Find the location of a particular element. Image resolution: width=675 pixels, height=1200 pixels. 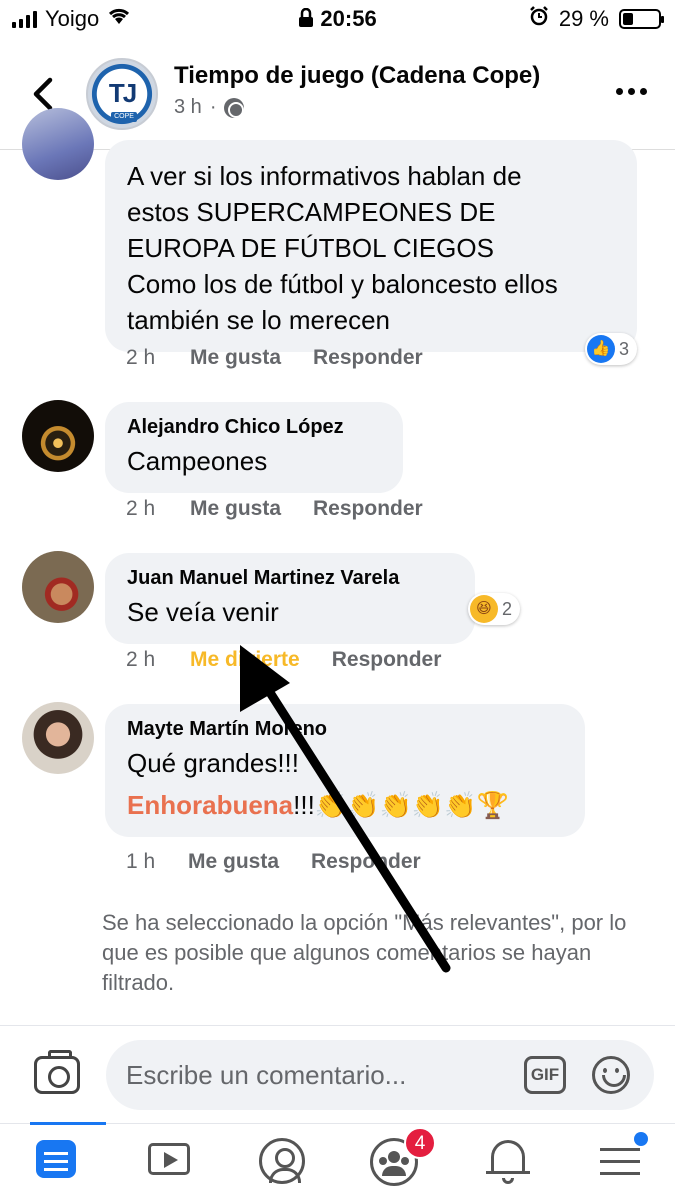

active-tab-indicator is located at coordinates (68, 1123).